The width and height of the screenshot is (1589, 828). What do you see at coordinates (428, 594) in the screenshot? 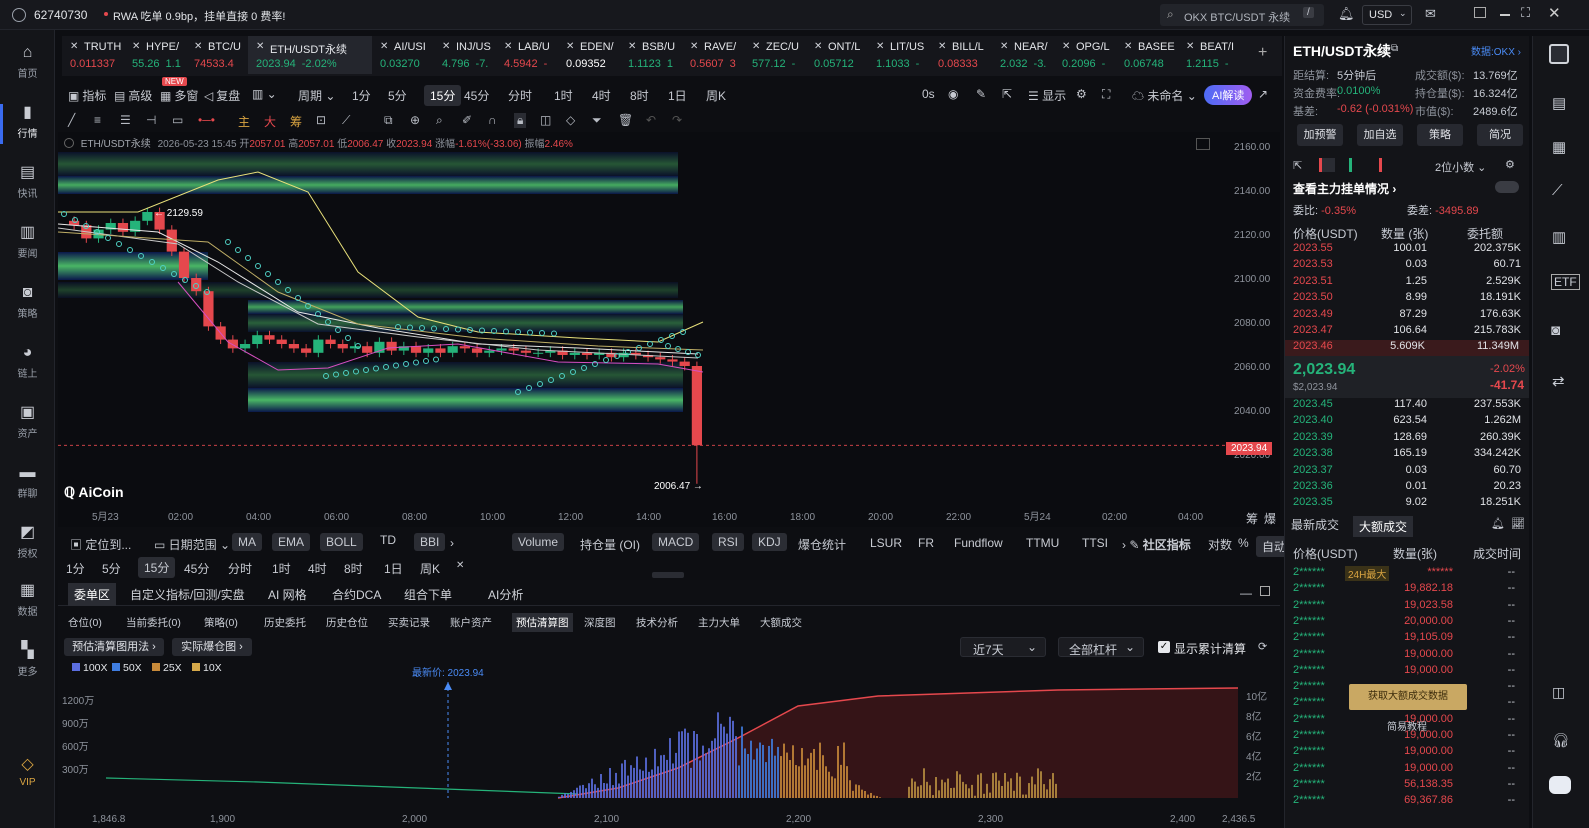
I see `bottom-tab-4: 组合下单` at bounding box center [428, 594].